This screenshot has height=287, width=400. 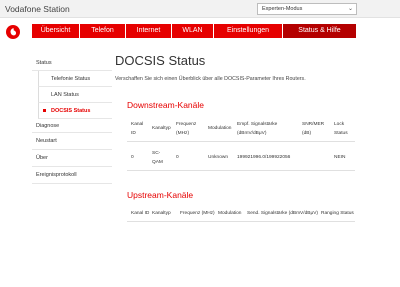 What do you see at coordinates (307, 9) in the screenshot?
I see `mode-select: Experten-Modus ⌄` at bounding box center [307, 9].